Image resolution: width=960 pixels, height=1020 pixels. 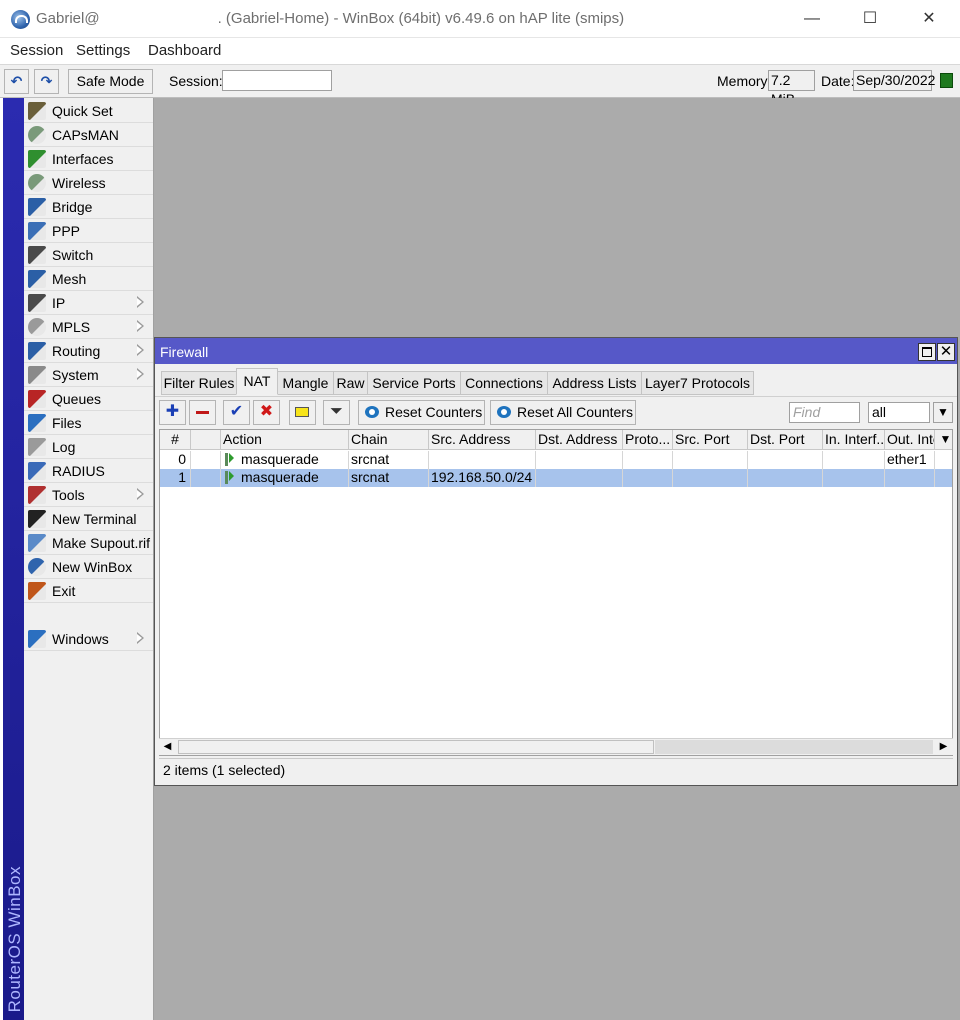 What do you see at coordinates (710, 440) in the screenshot?
I see `column-header: Src. Port` at bounding box center [710, 440].